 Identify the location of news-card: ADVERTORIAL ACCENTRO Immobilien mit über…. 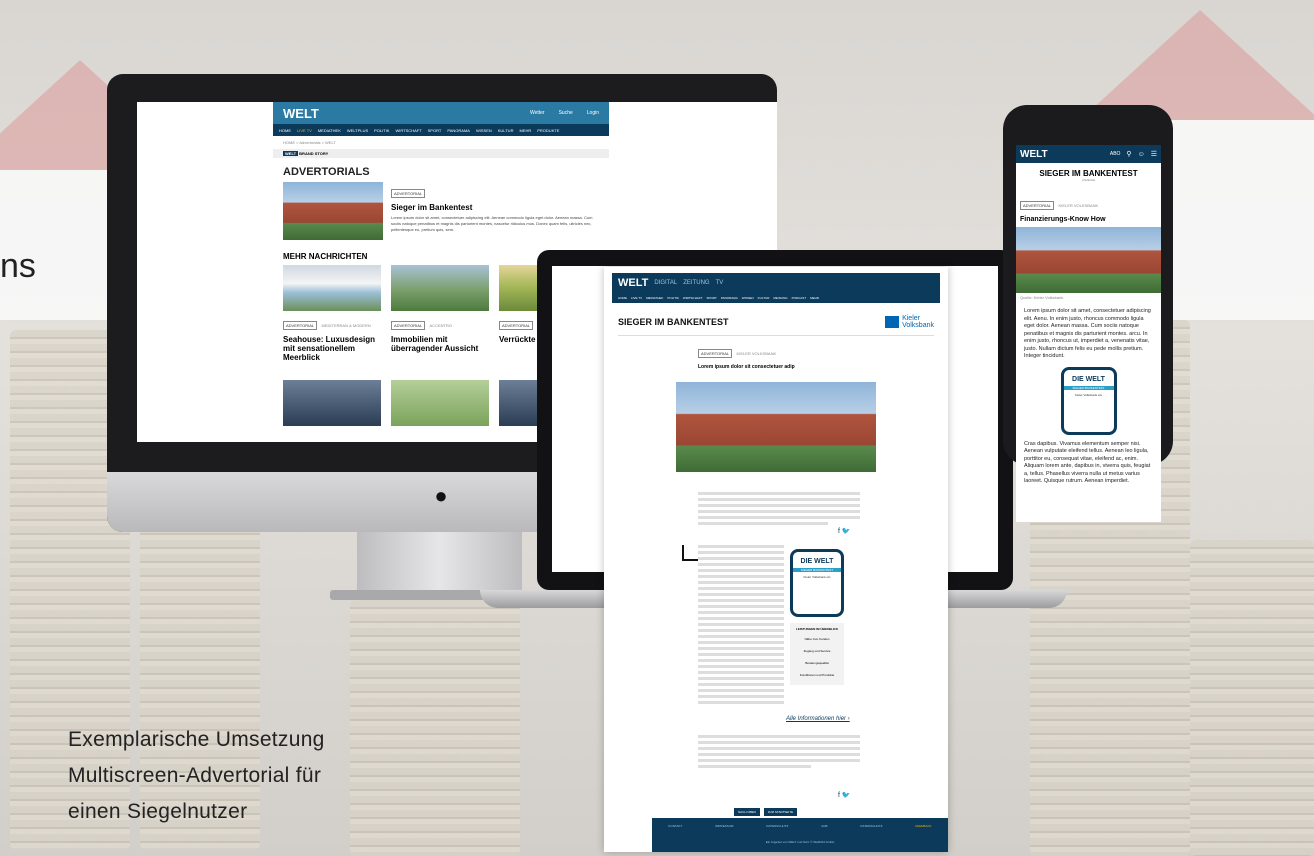
(440, 313).